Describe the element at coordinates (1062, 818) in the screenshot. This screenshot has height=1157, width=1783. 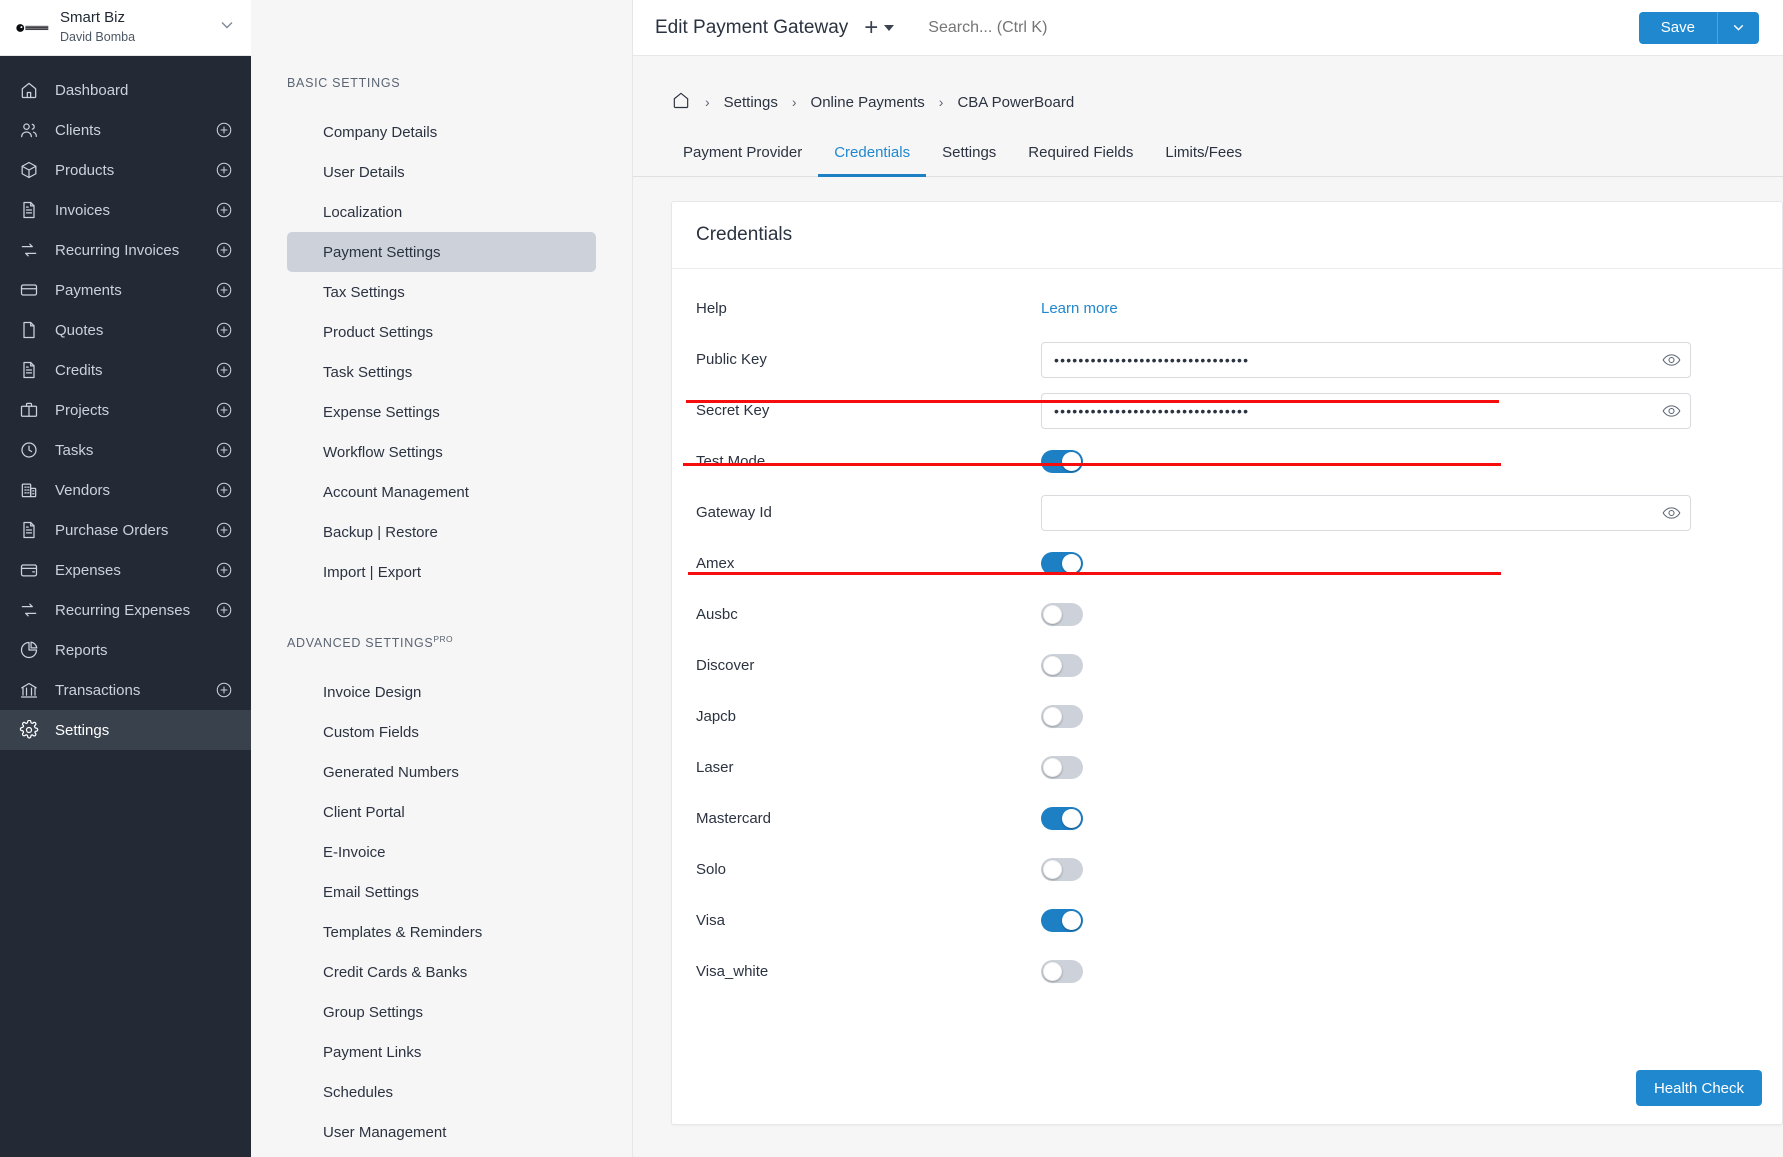
I see `mastercard-toggle` at that location.